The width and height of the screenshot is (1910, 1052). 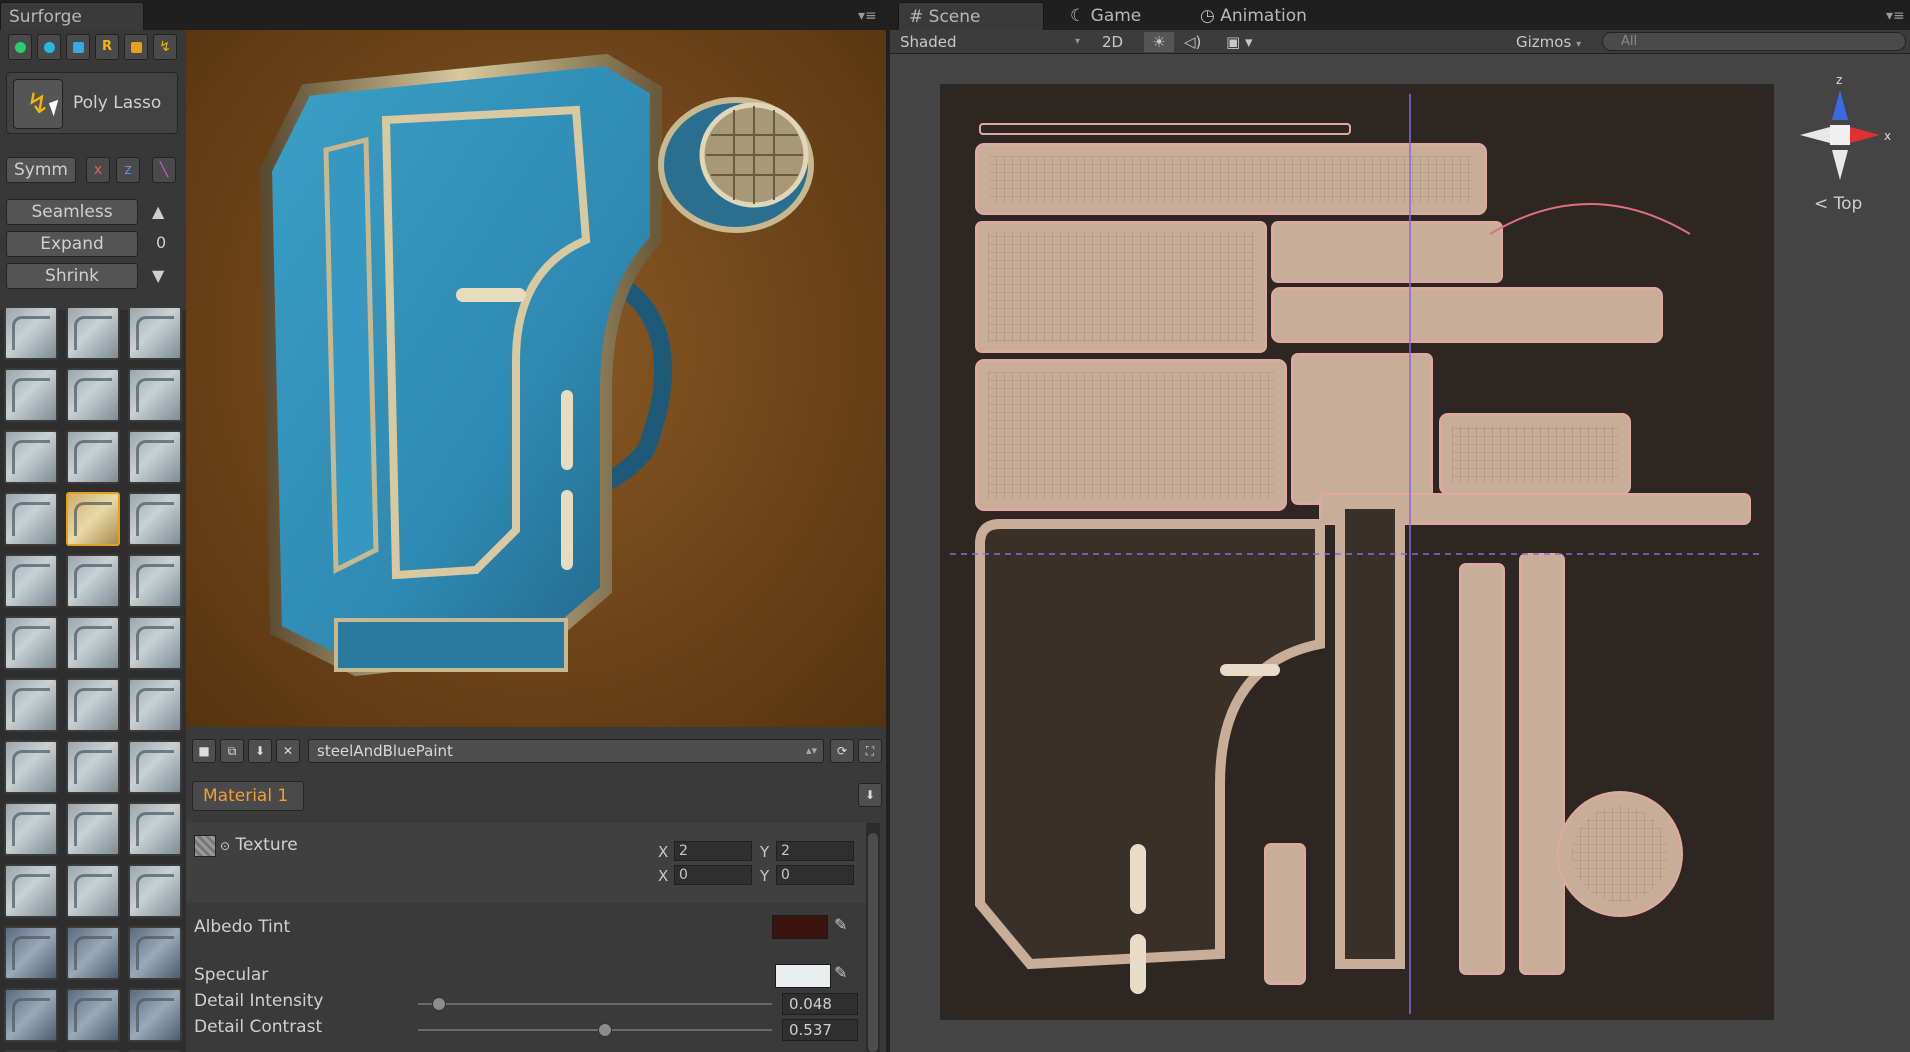 What do you see at coordinates (128, 170) in the screenshot?
I see `symm-z-button: z` at bounding box center [128, 170].